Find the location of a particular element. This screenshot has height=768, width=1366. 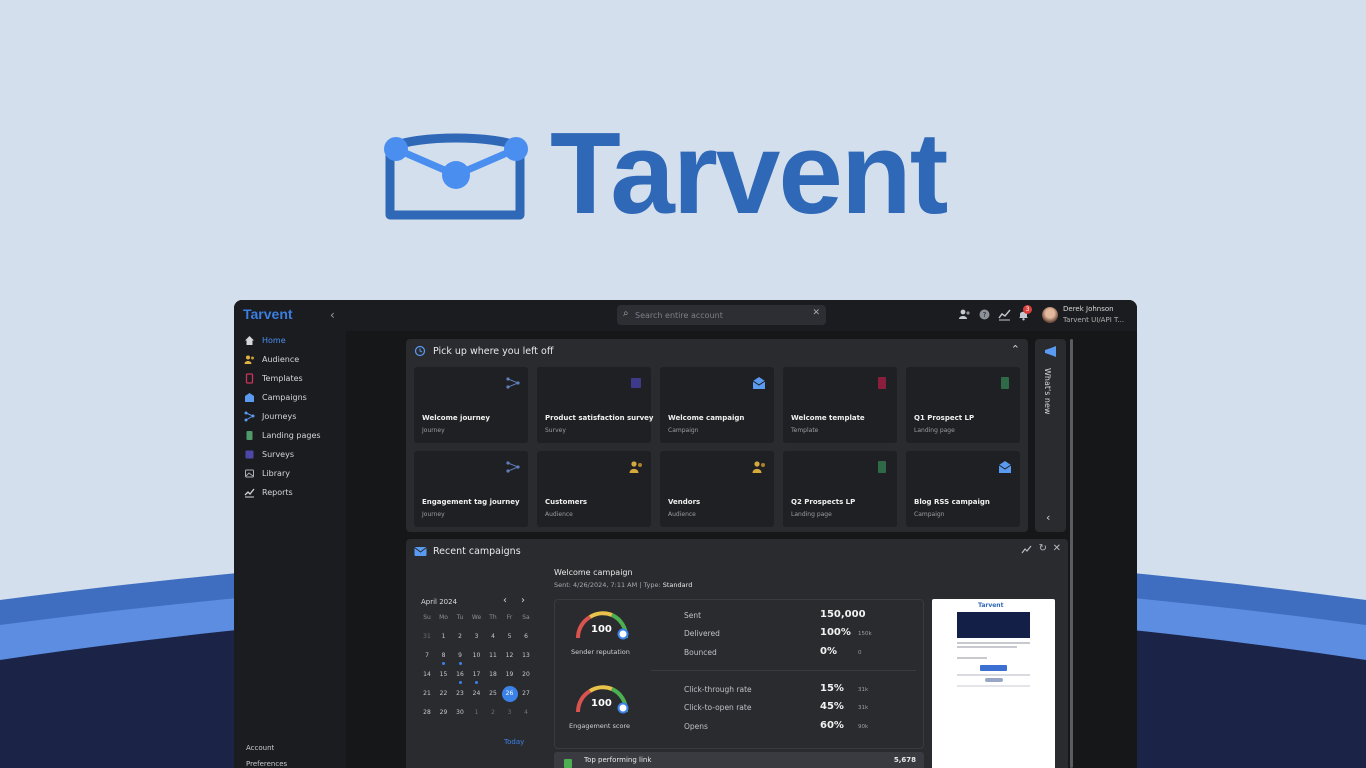

preferences-link: Preferences is located at coordinates (266, 764).